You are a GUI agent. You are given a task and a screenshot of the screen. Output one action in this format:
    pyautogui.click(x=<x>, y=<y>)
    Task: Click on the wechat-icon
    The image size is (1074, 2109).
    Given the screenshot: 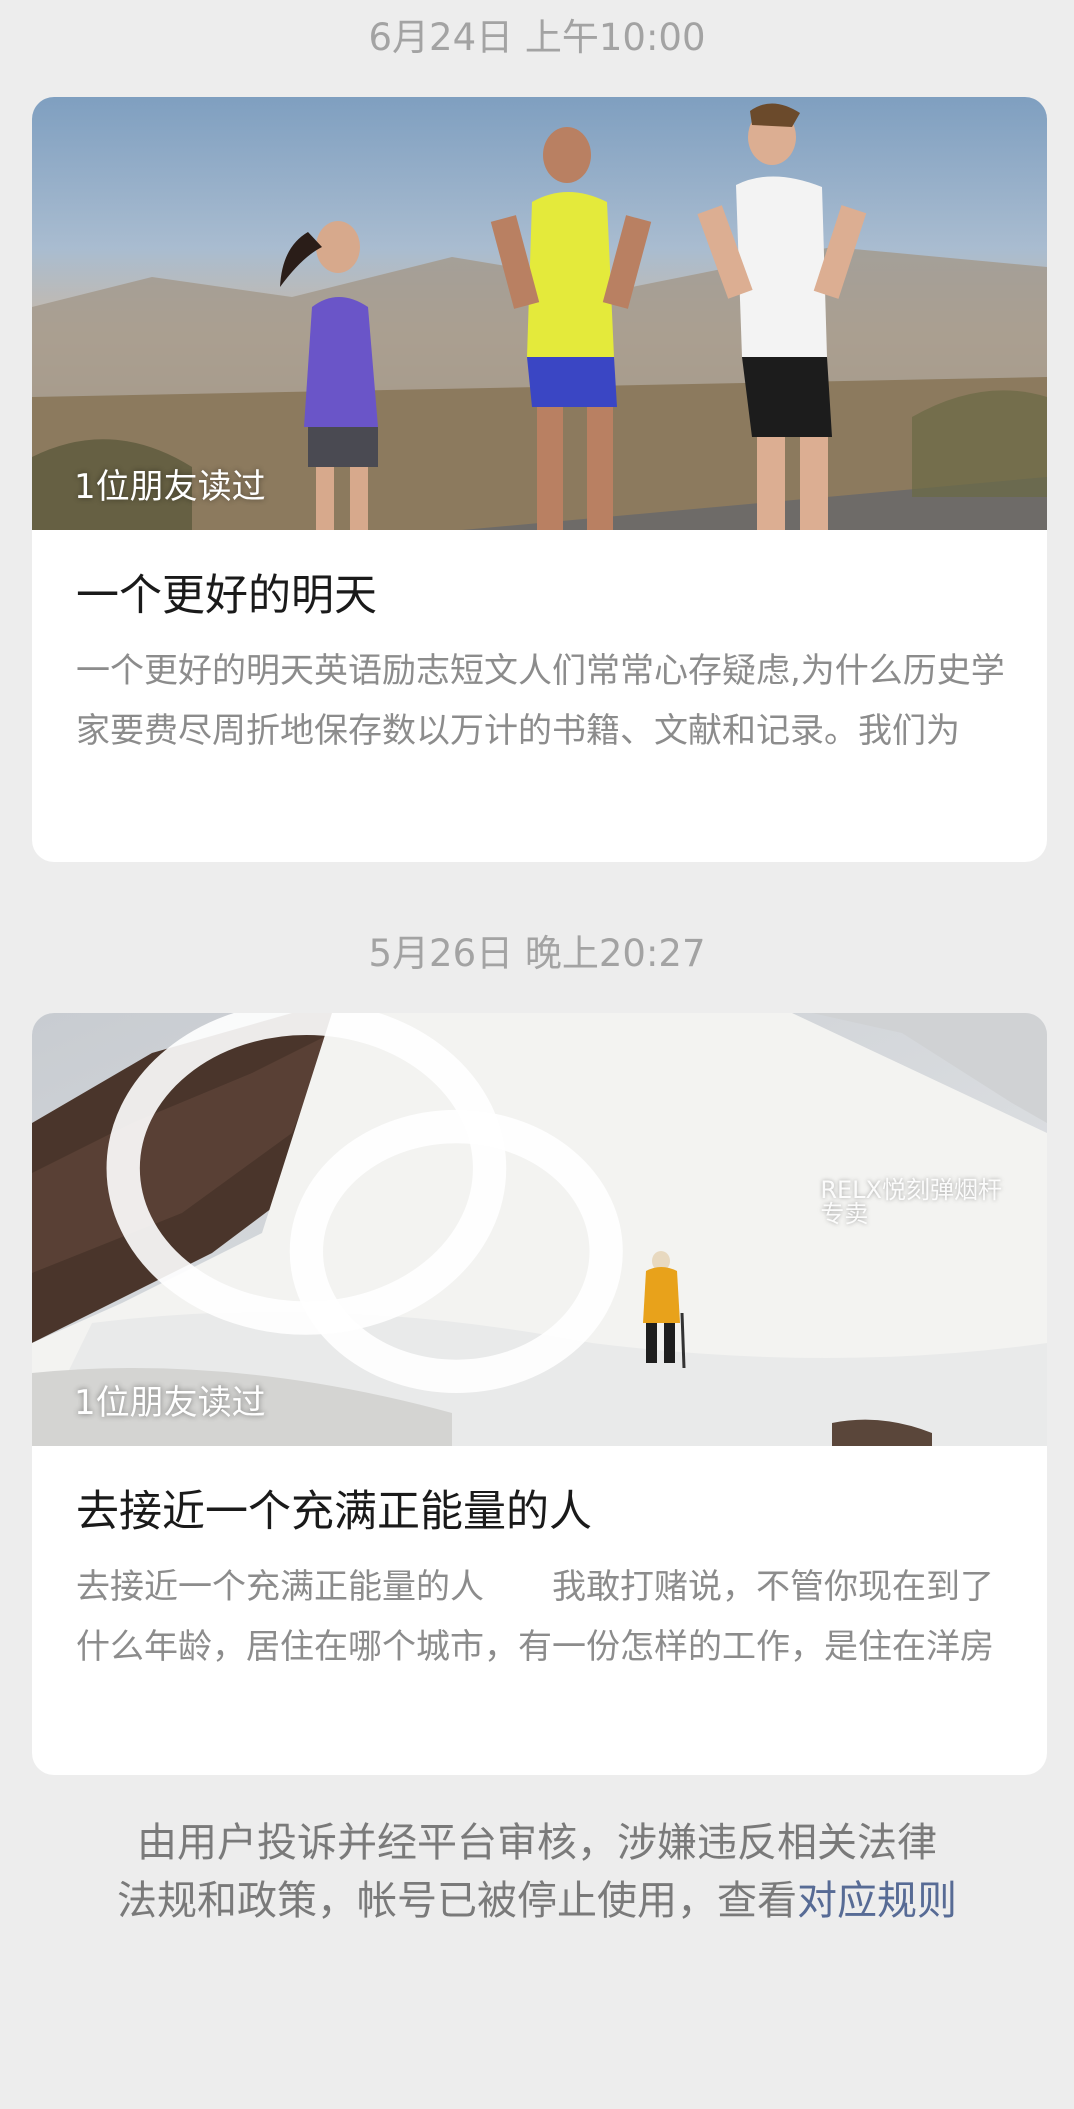 What is the action you would take?
    pyautogui.click(x=365, y=1203)
    